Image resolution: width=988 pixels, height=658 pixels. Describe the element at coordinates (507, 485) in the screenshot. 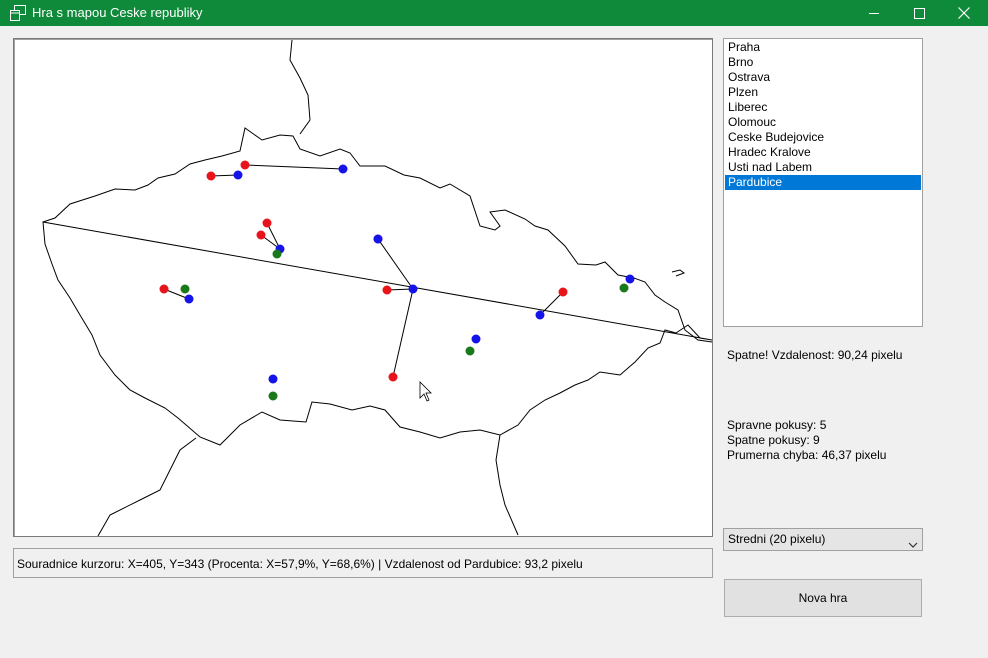

I see `border-line-south` at that location.